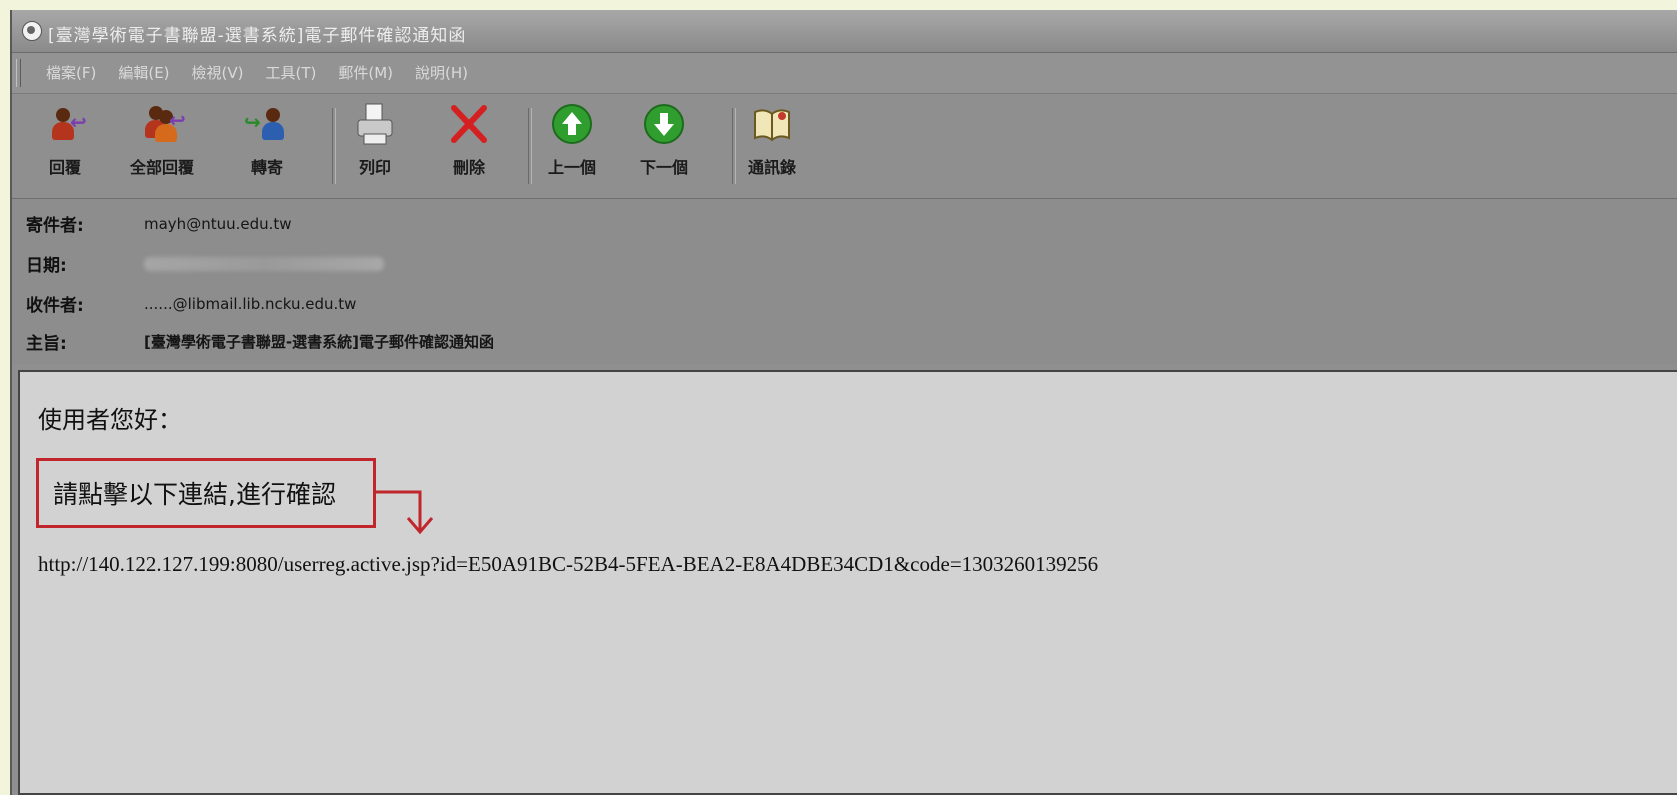  Describe the element at coordinates (374, 167) in the screenshot. I see `print-label: 列印` at that location.